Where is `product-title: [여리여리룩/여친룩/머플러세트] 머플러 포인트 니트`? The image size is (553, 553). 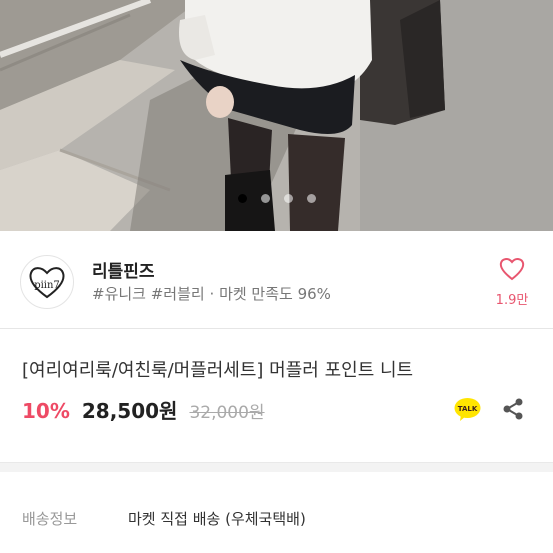 product-title: [여리여리룩/여친룩/머플러세트] 머플러 포인트 니트 is located at coordinates (218, 370).